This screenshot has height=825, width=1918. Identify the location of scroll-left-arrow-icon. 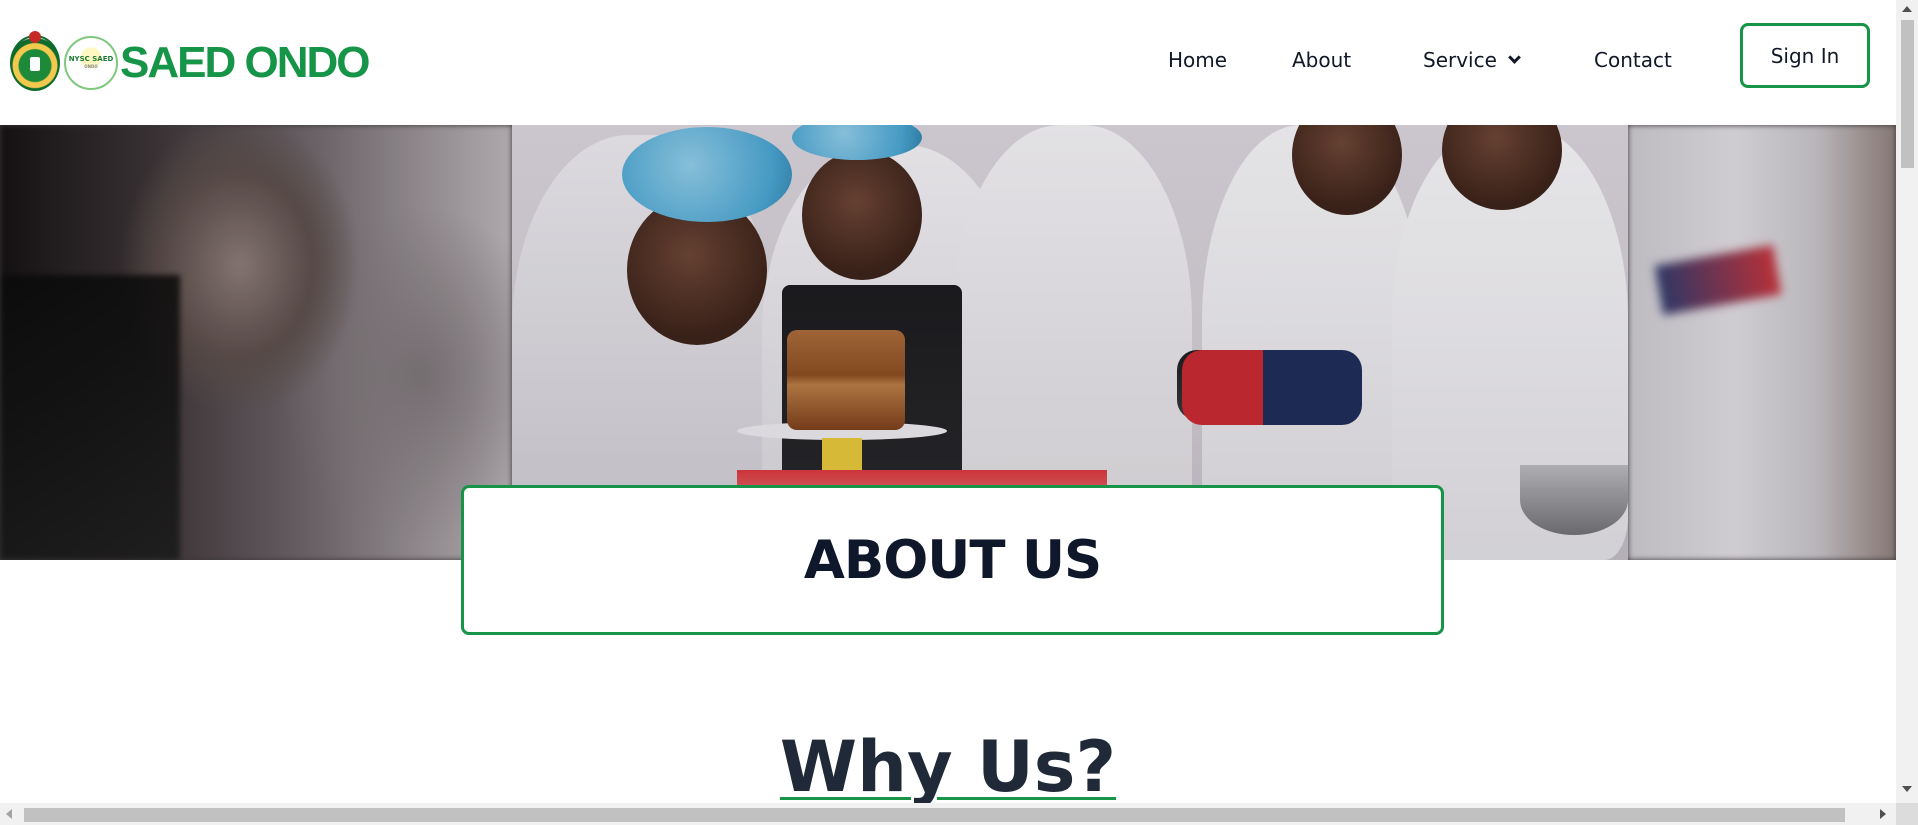
(9, 814).